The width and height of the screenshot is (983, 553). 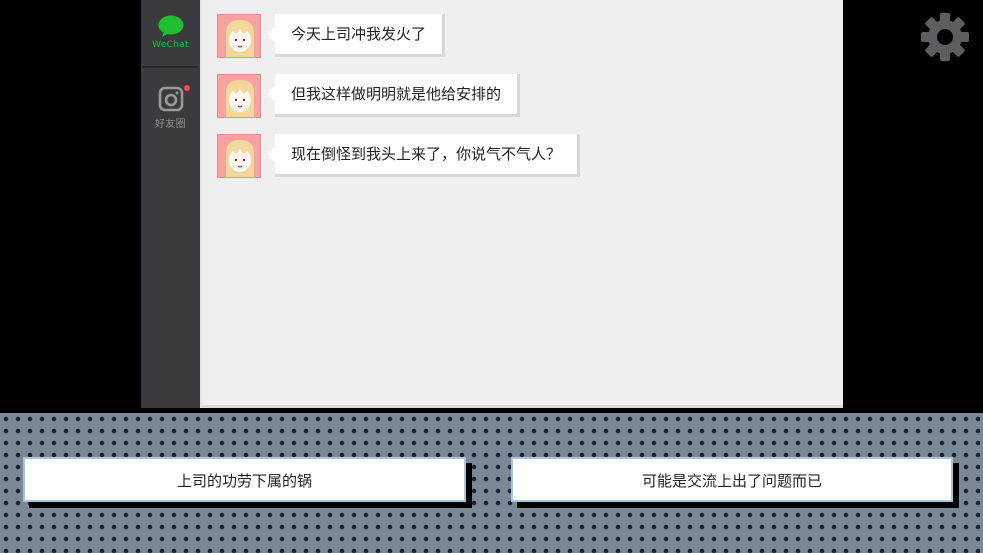 I want to click on camera-icon, so click(x=170, y=99).